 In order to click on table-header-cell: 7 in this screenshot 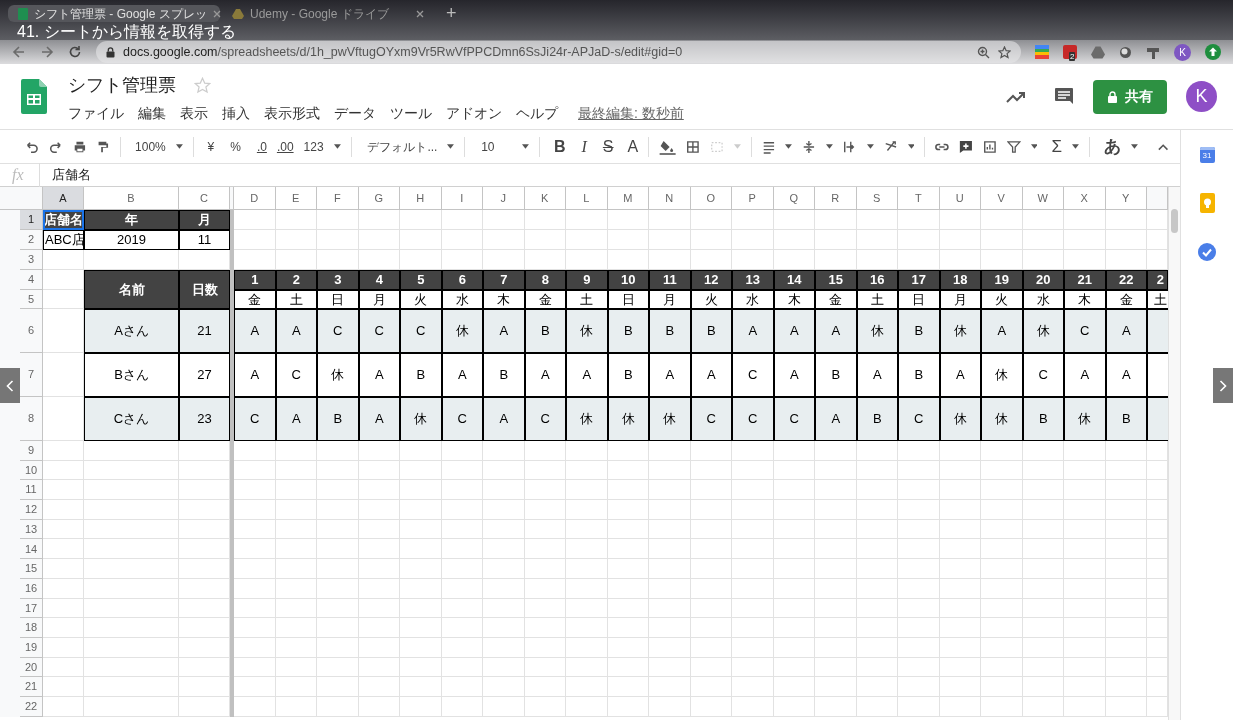, I will do `click(504, 280)`.